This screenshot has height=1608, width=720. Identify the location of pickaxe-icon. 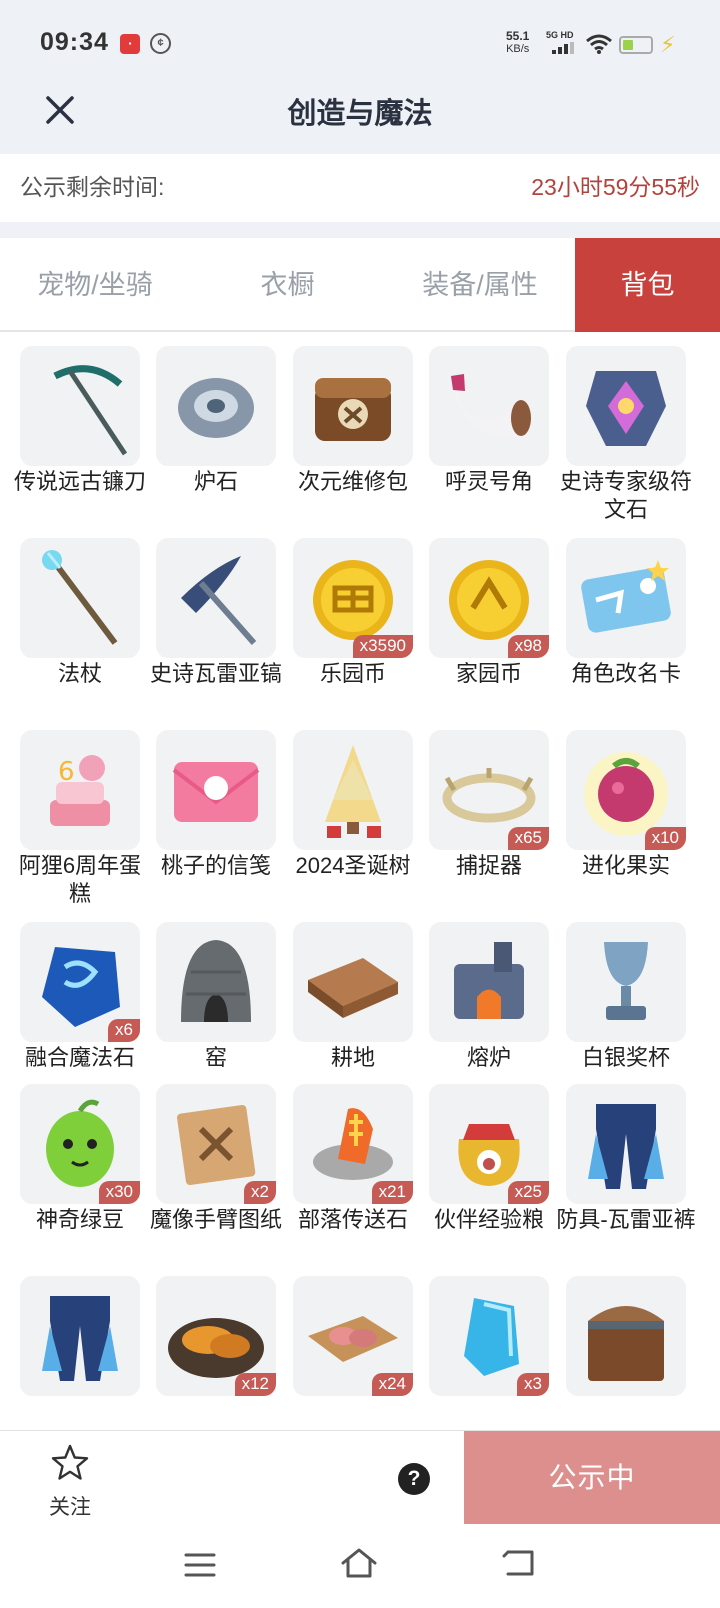
(219, 600).